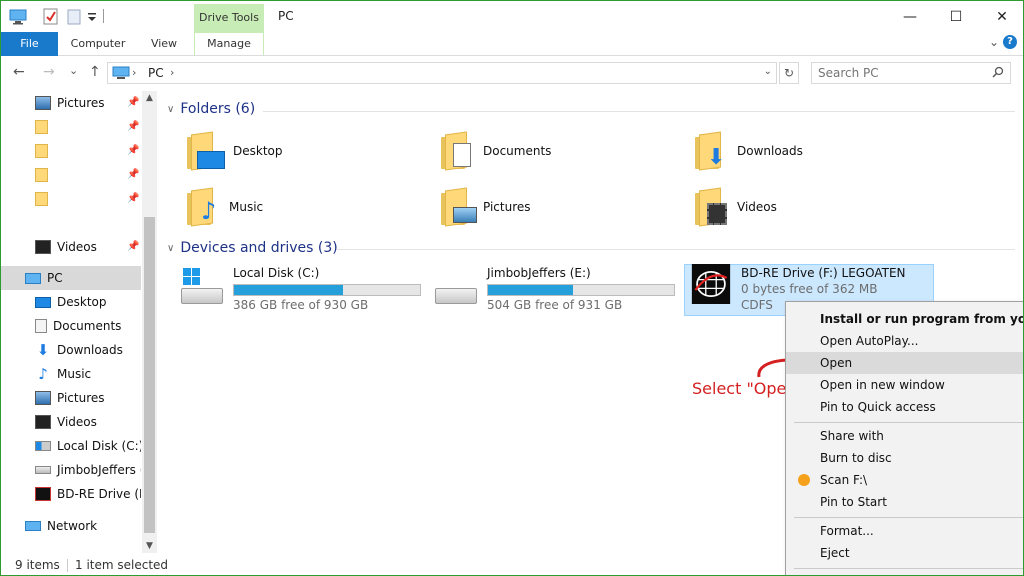 This screenshot has height=576, width=1024. I want to click on help-icon: ?, so click(1010, 42).